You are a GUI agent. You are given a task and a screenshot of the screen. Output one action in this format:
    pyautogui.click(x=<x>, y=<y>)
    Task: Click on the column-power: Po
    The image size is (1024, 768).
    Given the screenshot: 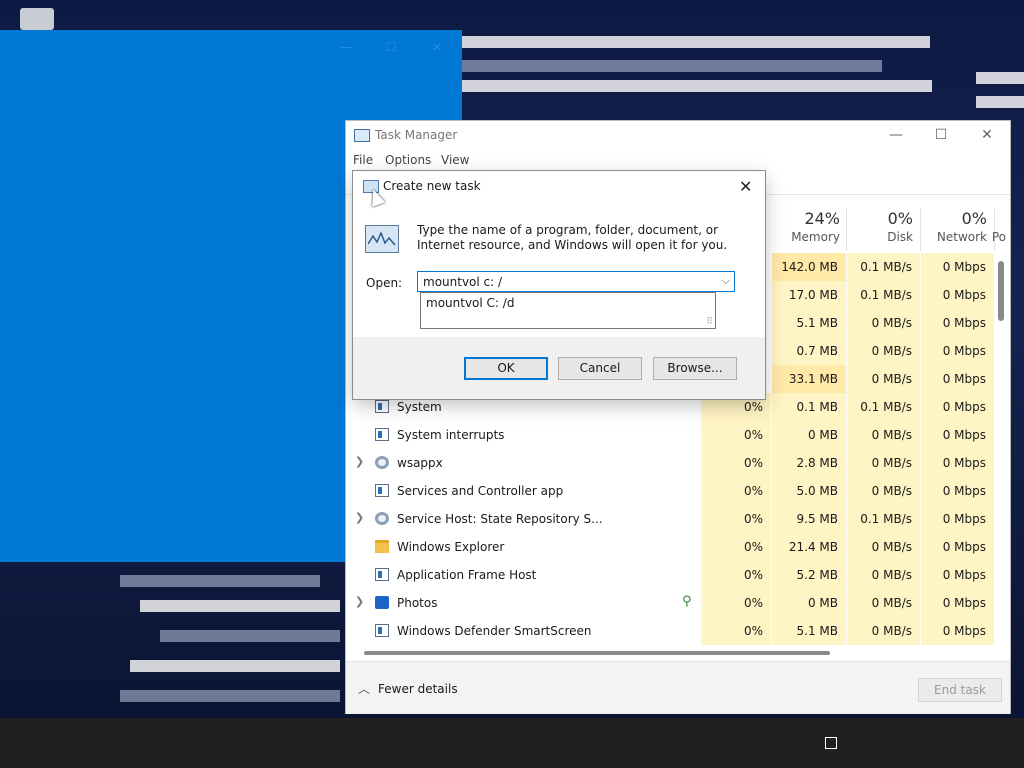 What is the action you would take?
    pyautogui.click(x=966, y=226)
    